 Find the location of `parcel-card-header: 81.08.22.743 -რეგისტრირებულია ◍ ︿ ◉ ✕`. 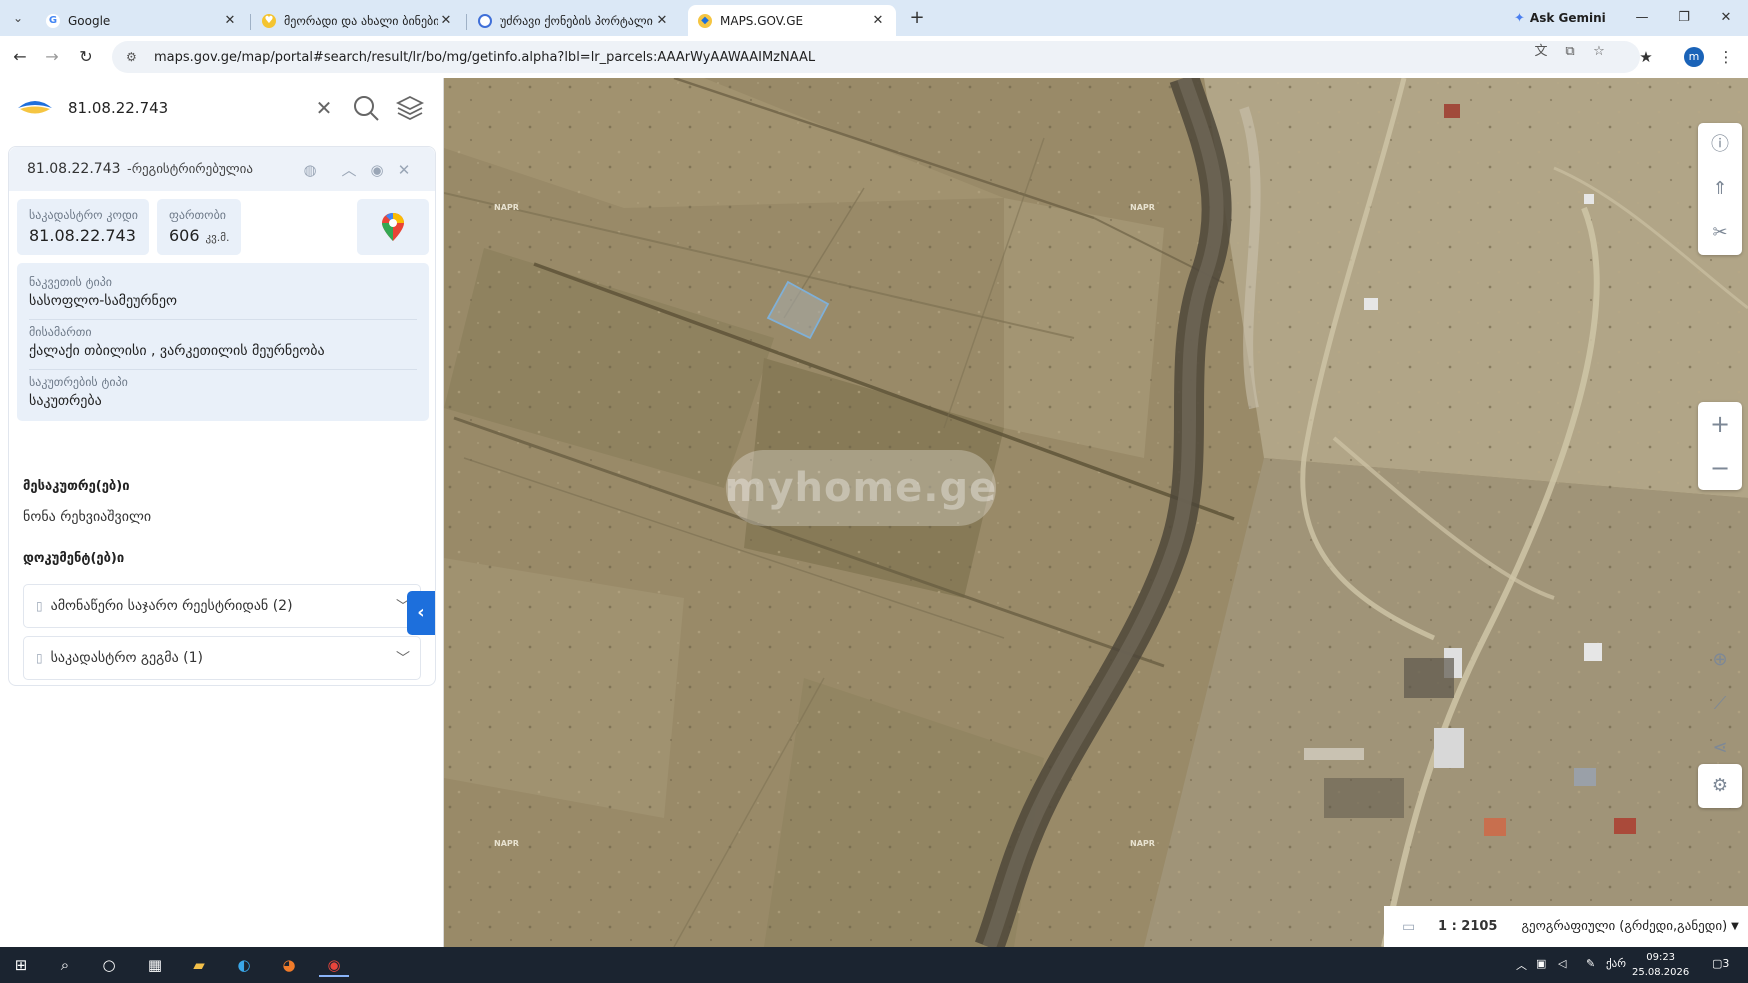

parcel-card-header: 81.08.22.743 -რეგისტრირებულია ◍ ︿ ◉ ✕ is located at coordinates (222, 169).